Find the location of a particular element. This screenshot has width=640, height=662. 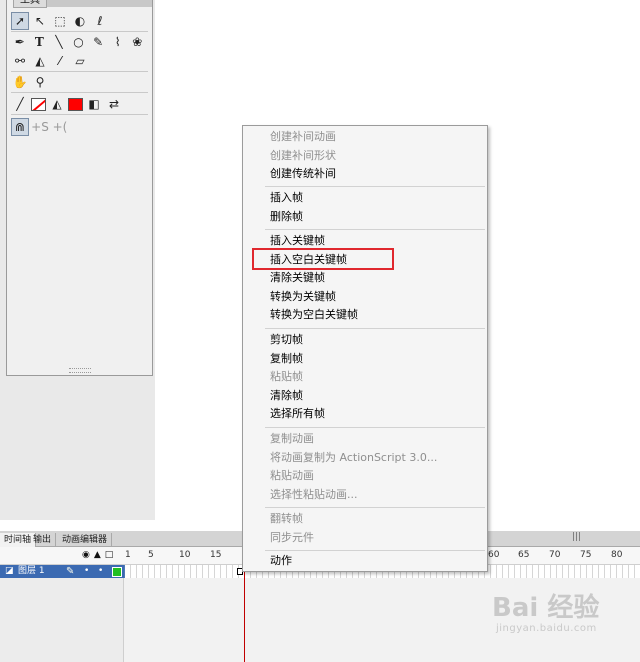

swap-colors-icon: ⇄ is located at coordinates (114, 104).